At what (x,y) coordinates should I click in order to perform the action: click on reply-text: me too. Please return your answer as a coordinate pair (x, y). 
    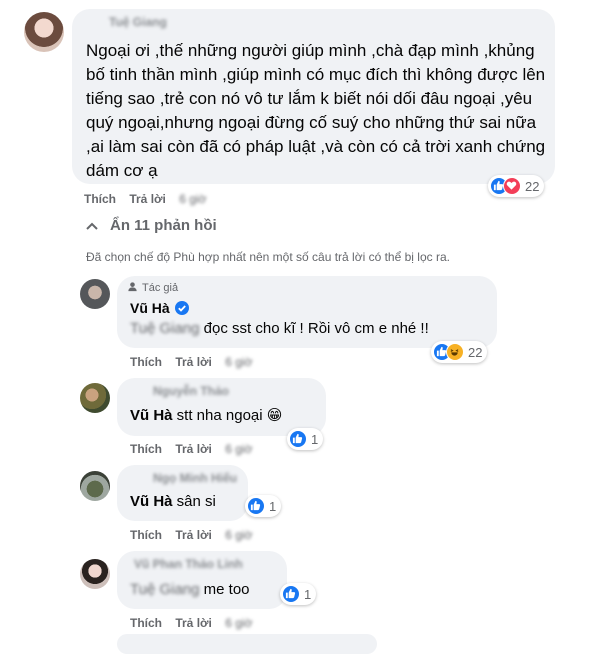
    Looking at the image, I should click on (224, 589).